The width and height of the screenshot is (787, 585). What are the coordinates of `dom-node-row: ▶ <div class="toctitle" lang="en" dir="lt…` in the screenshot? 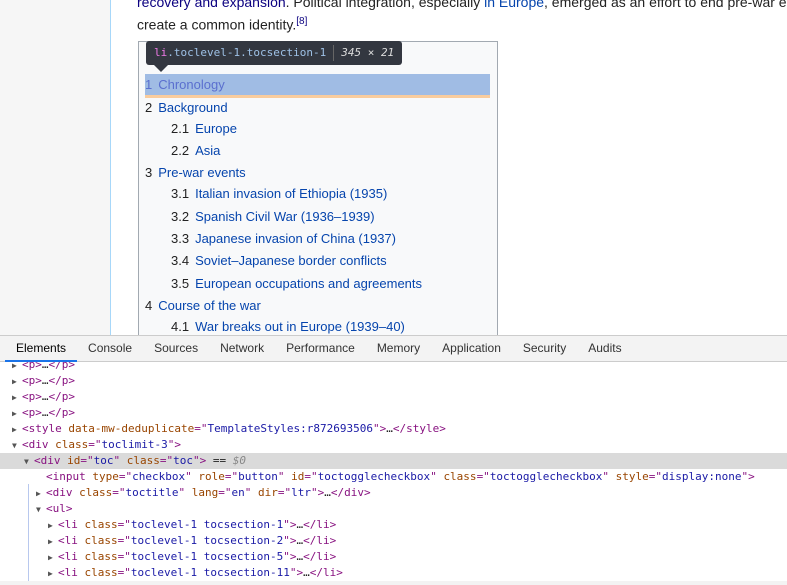 It's located at (393, 493).